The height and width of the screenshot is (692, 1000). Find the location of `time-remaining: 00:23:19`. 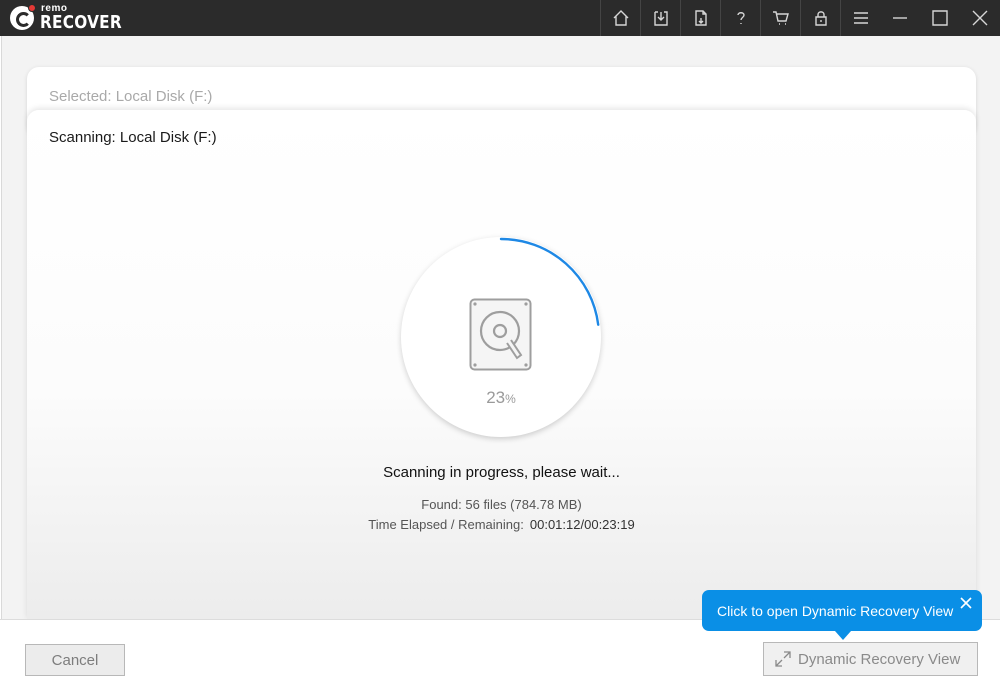

time-remaining: 00:23:19 is located at coordinates (609, 524).